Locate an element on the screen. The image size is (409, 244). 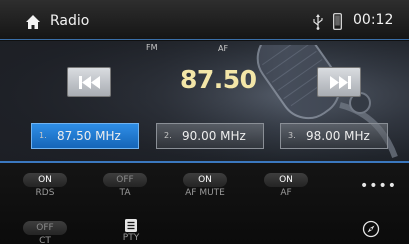
list-icon is located at coordinates (131, 225).